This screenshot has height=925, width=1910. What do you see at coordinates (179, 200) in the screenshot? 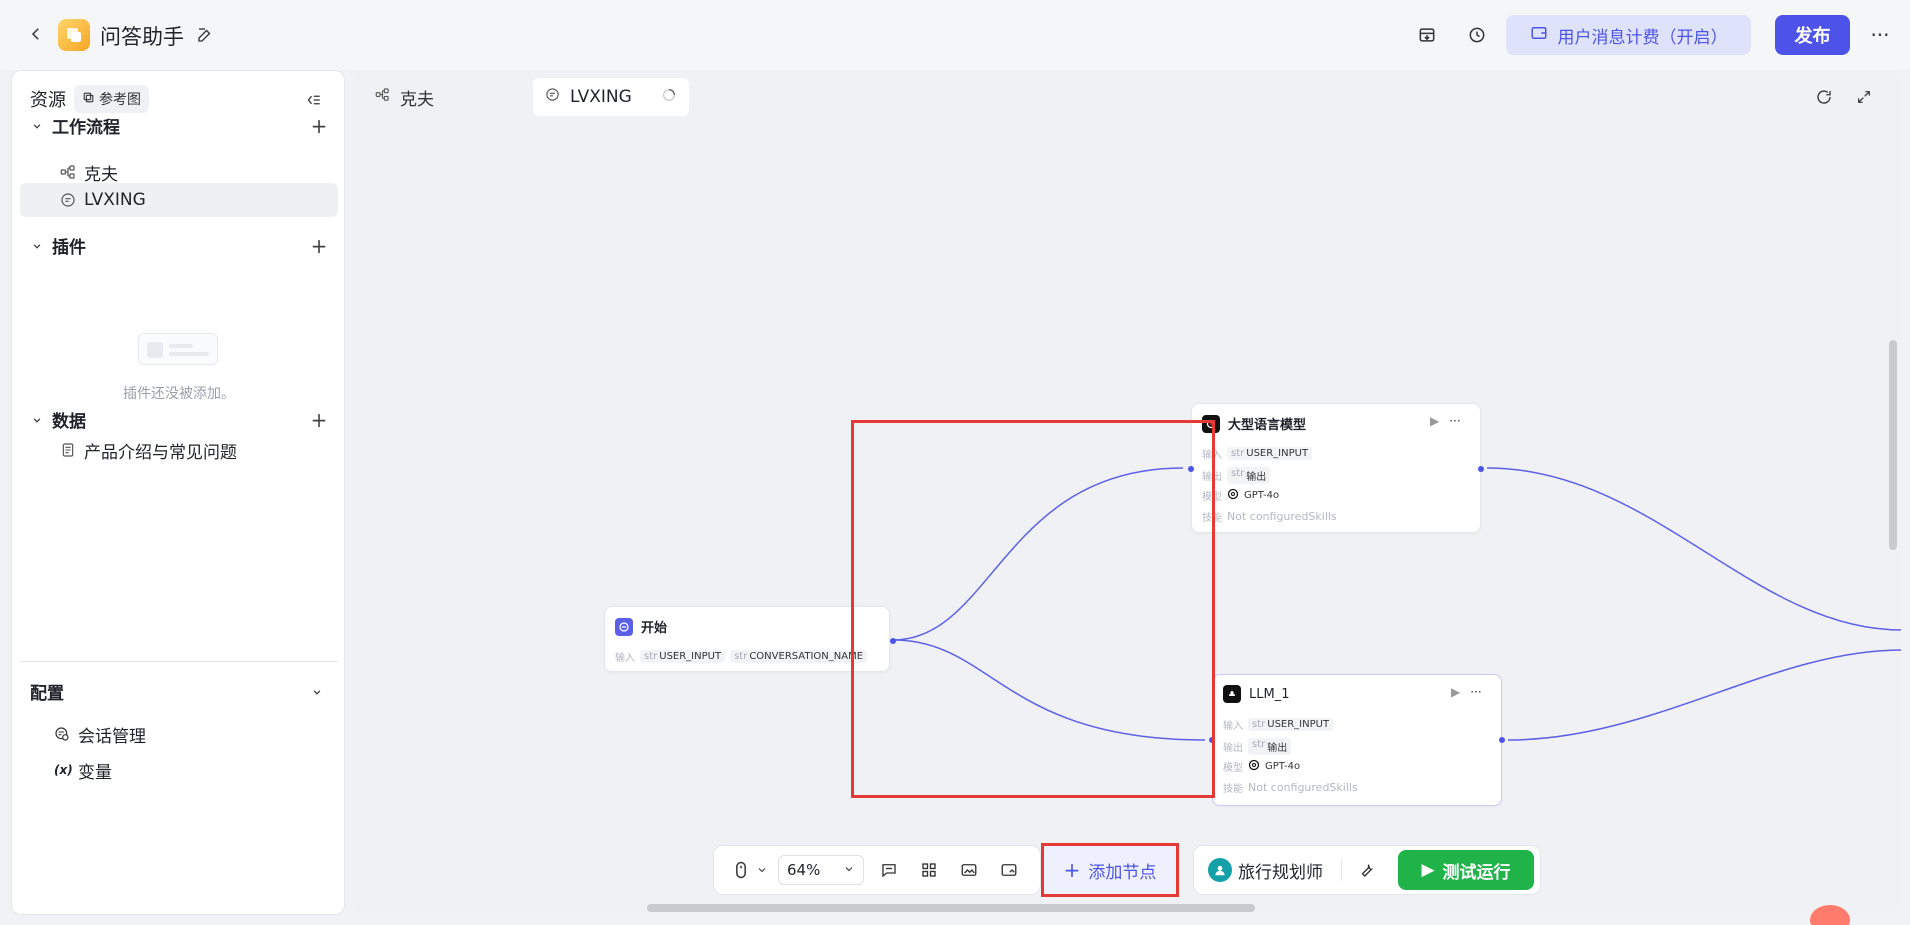
I see `workflow-item-lvxing: LVXING` at bounding box center [179, 200].